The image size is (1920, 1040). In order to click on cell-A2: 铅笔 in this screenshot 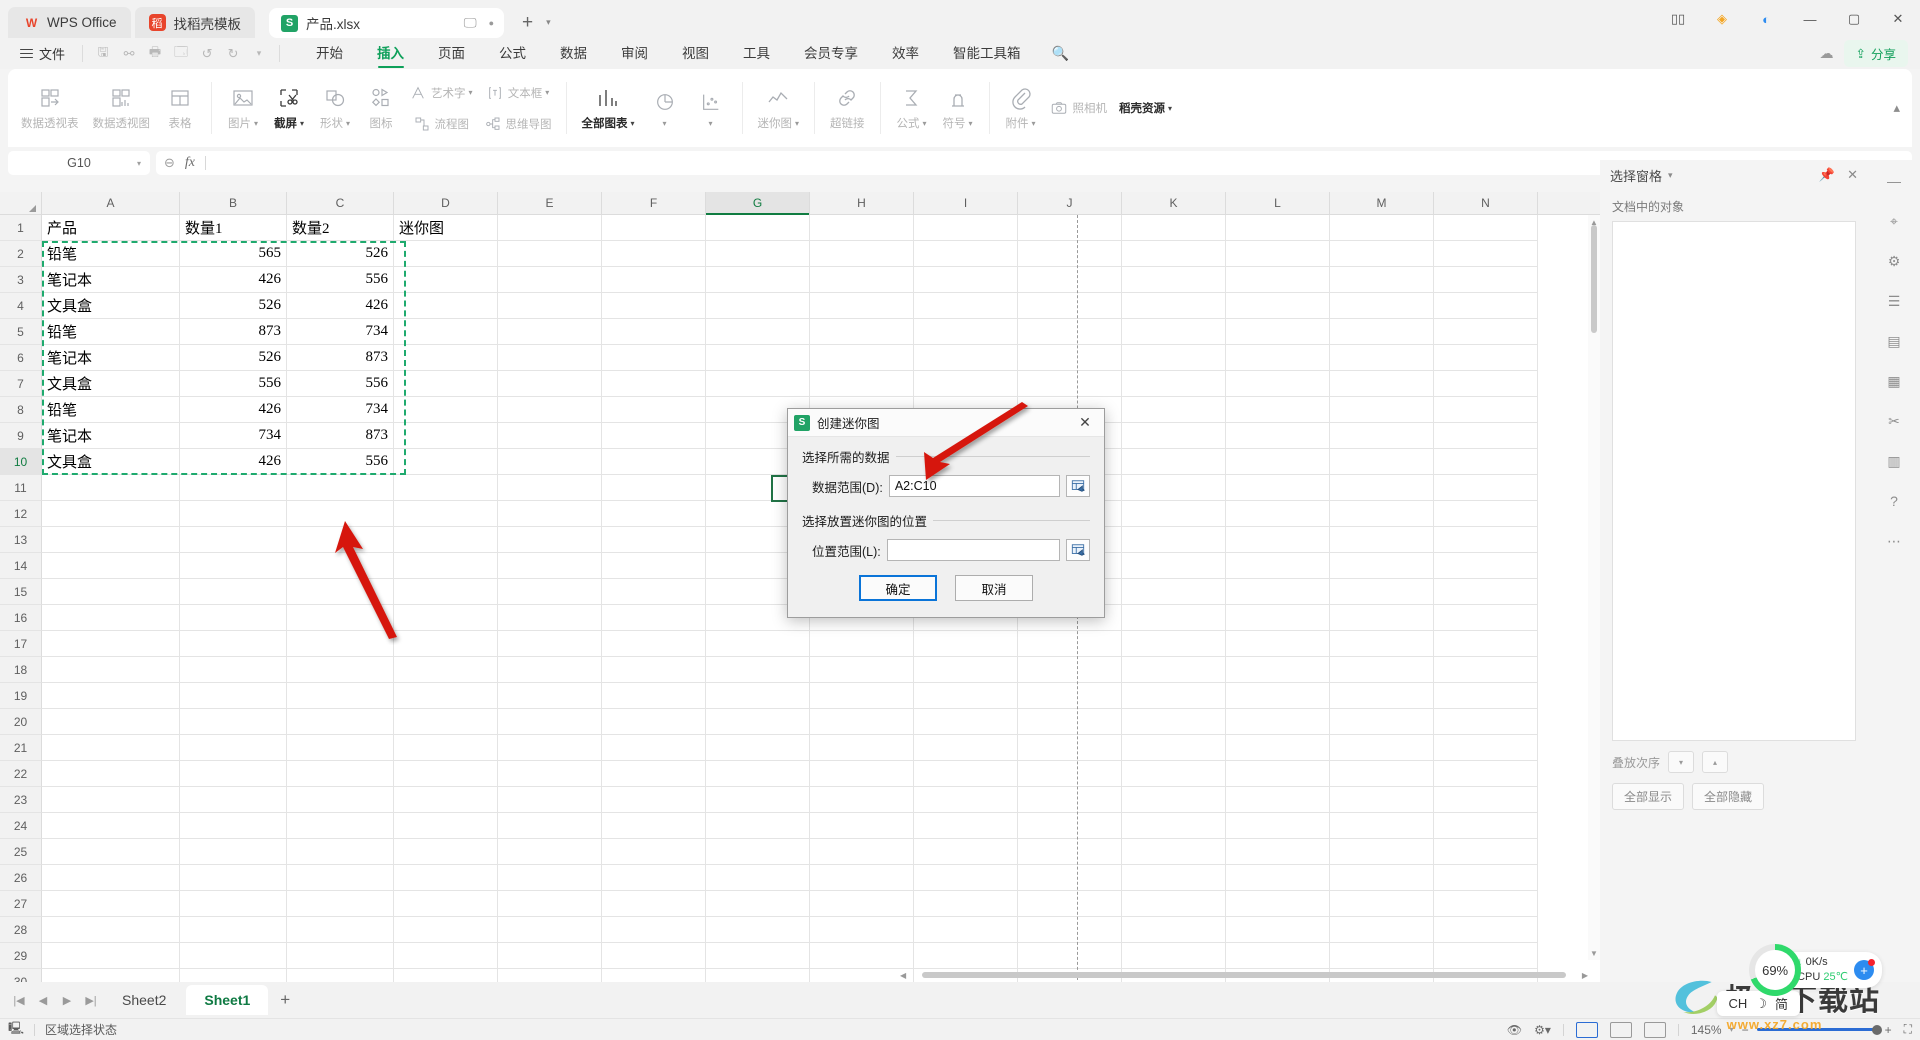, I will do `click(111, 254)`.